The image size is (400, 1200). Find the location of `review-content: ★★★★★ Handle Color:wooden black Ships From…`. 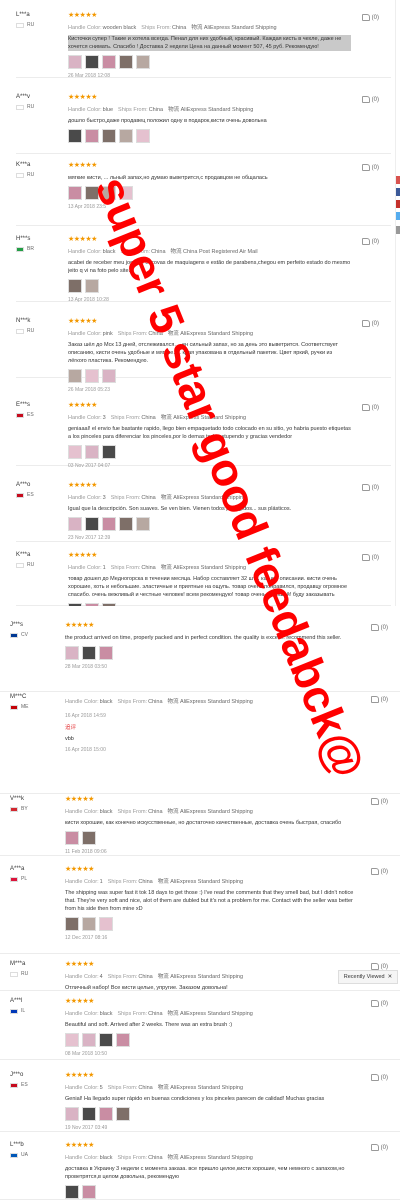

review-content: ★★★★★ Handle Color:wooden black Ships From… is located at coordinates (209, 45).